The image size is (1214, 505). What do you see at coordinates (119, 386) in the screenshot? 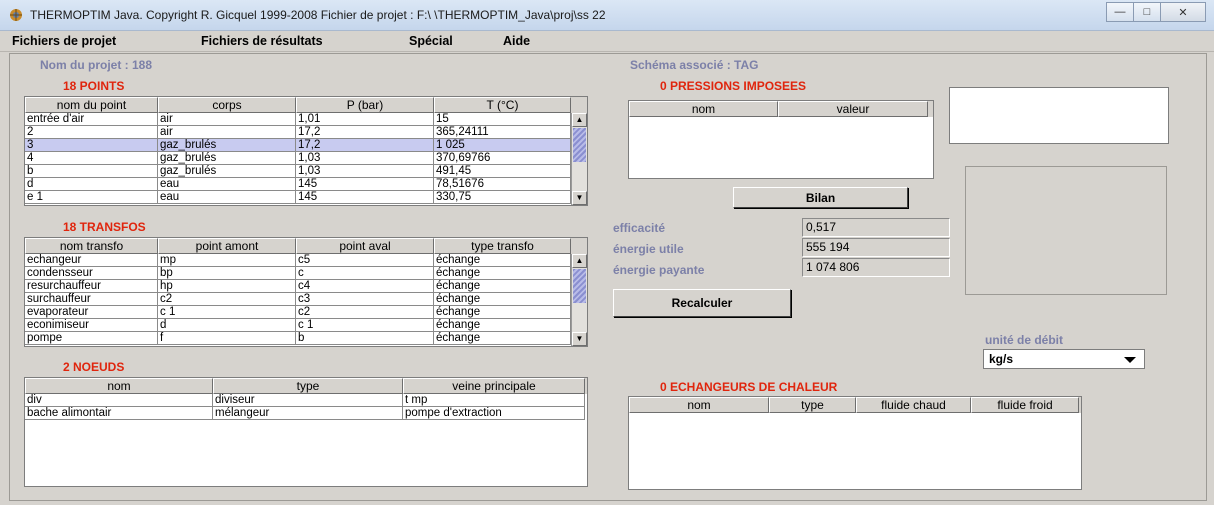
I see `col-nom: nom` at bounding box center [119, 386].